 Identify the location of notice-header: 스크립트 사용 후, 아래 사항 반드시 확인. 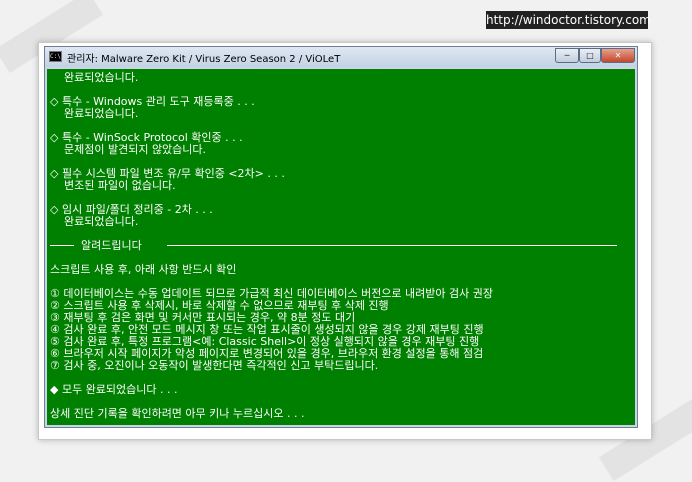
(143, 269).